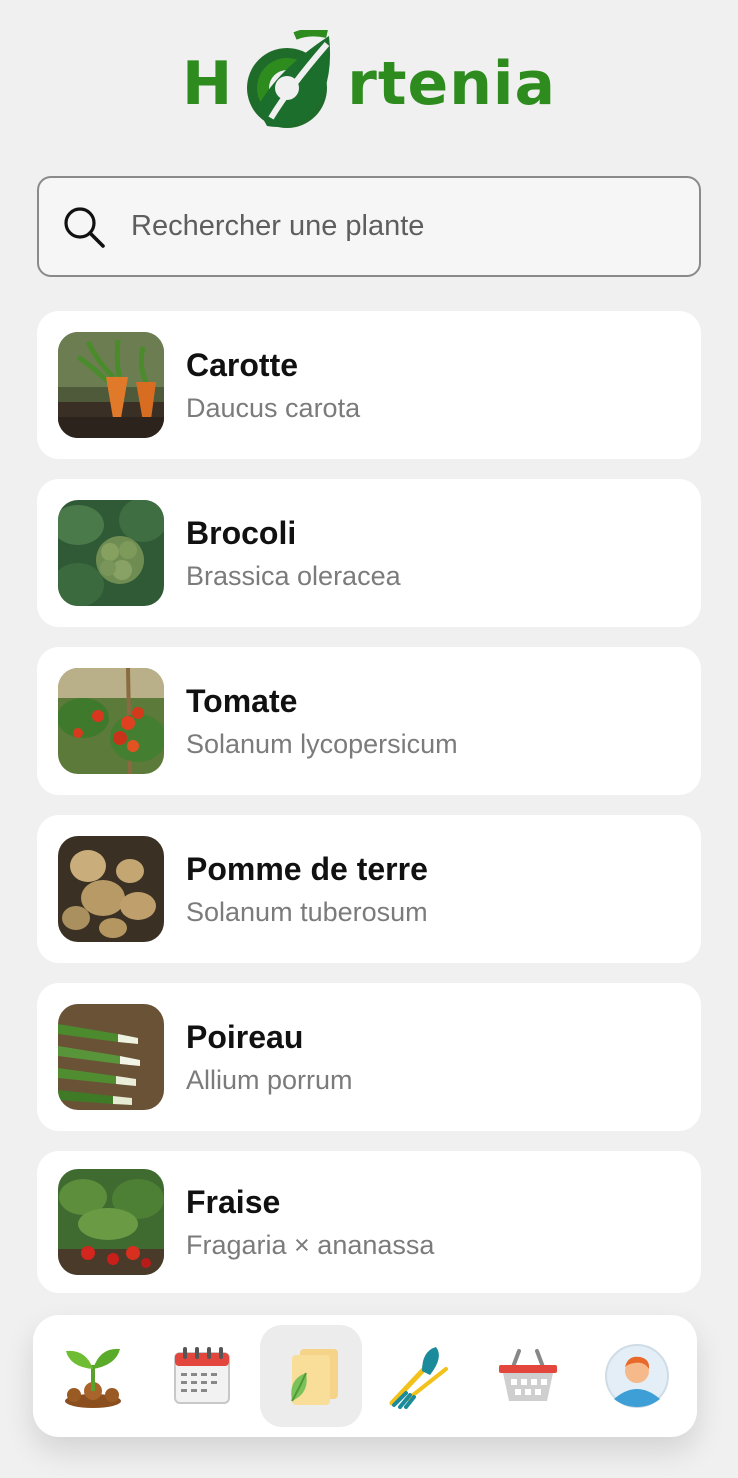 Image resolution: width=738 pixels, height=1478 pixels. What do you see at coordinates (391, 226) in the screenshot?
I see `search-input` at bounding box center [391, 226].